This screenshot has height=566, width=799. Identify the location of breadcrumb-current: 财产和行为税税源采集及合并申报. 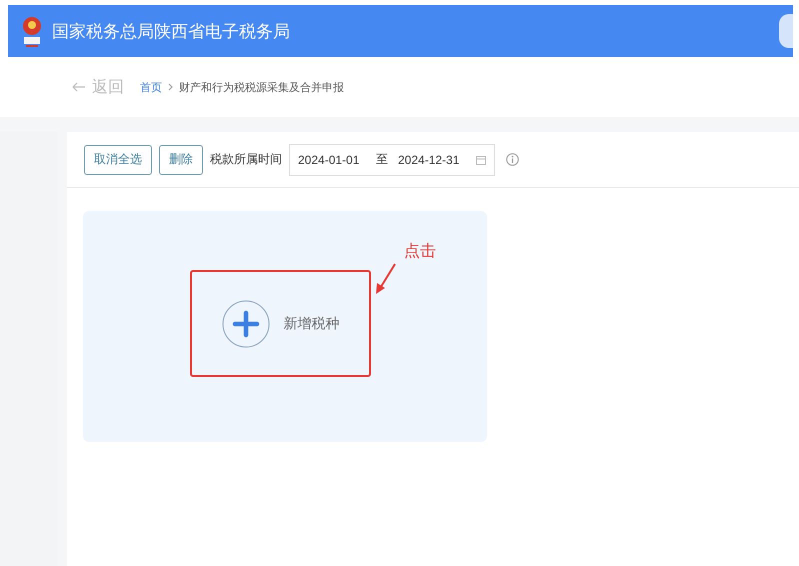
(261, 87).